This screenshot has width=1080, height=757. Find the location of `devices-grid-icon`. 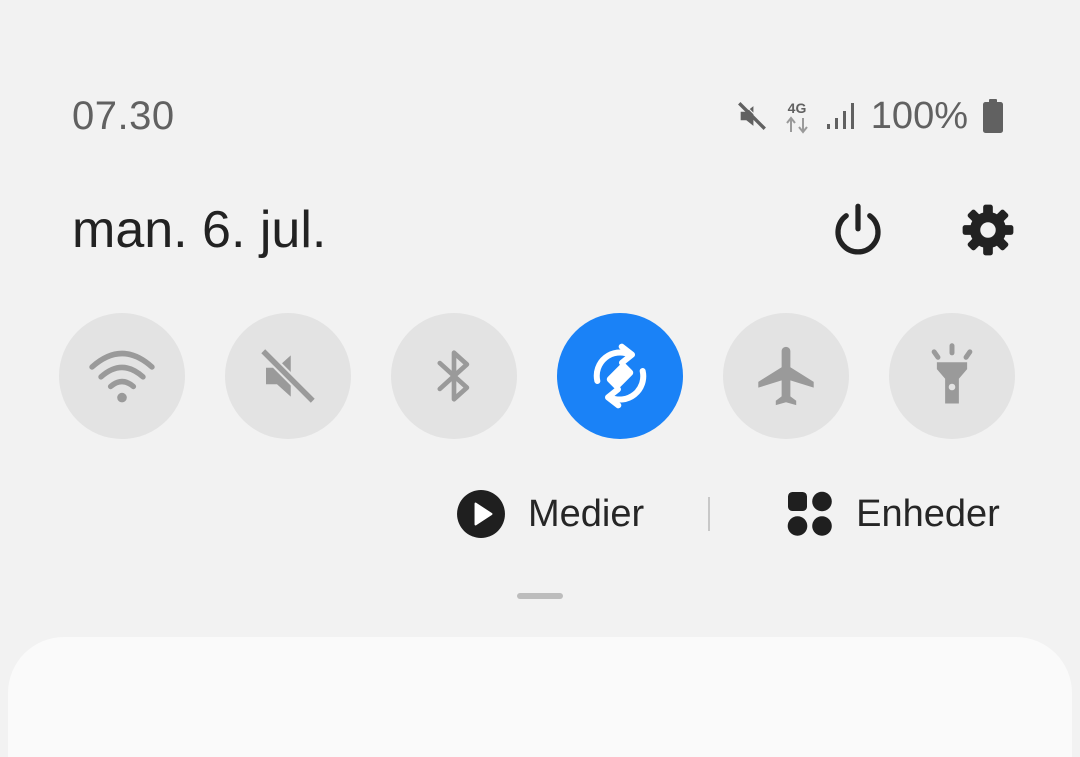

devices-grid-icon is located at coordinates (809, 513).